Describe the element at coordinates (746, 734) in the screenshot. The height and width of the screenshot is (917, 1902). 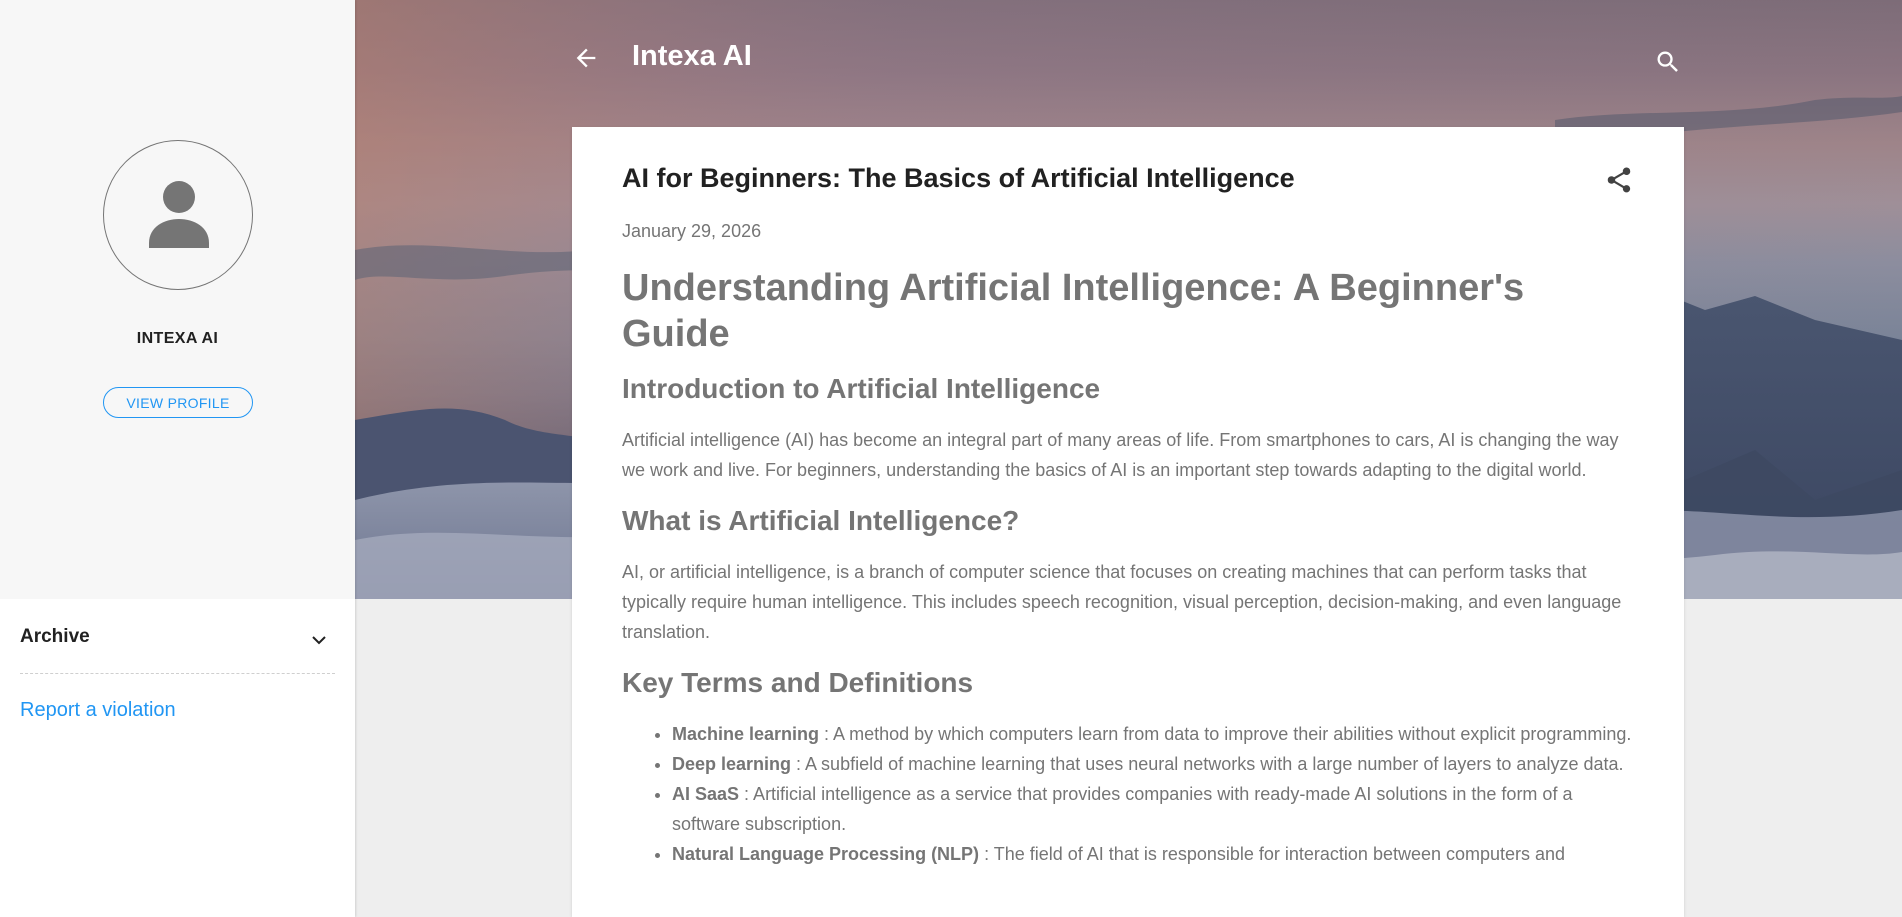
I see `term: Machine learning` at that location.